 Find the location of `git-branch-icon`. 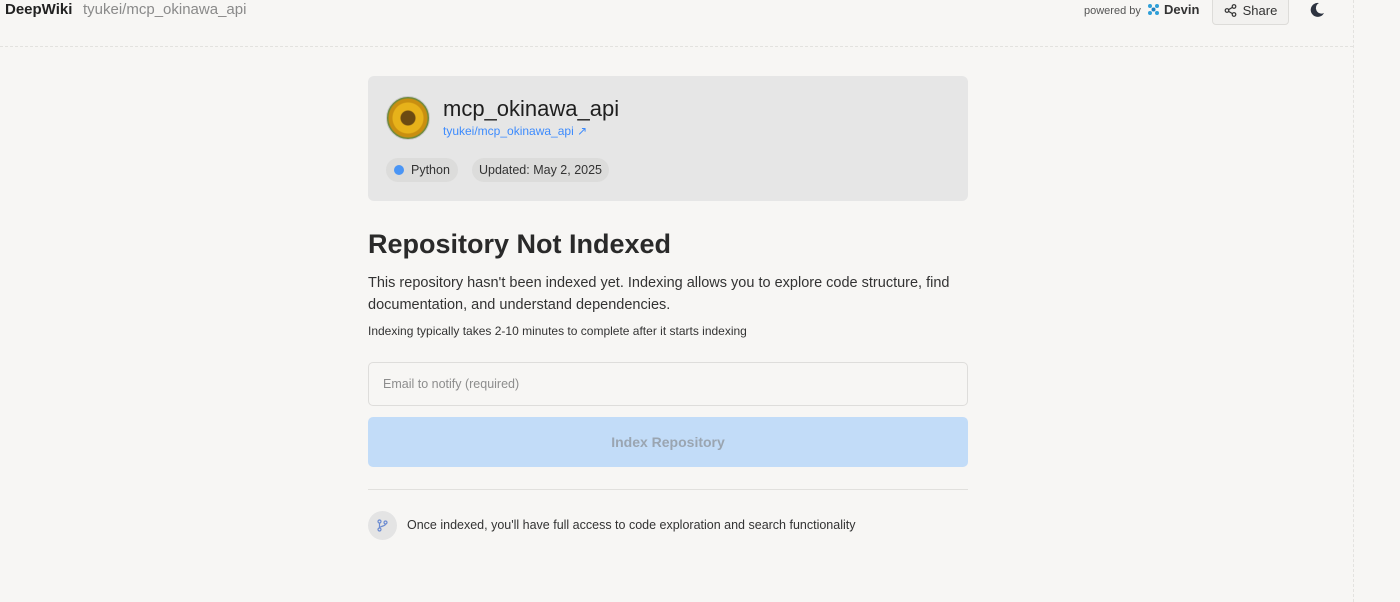

git-branch-icon is located at coordinates (382, 525).